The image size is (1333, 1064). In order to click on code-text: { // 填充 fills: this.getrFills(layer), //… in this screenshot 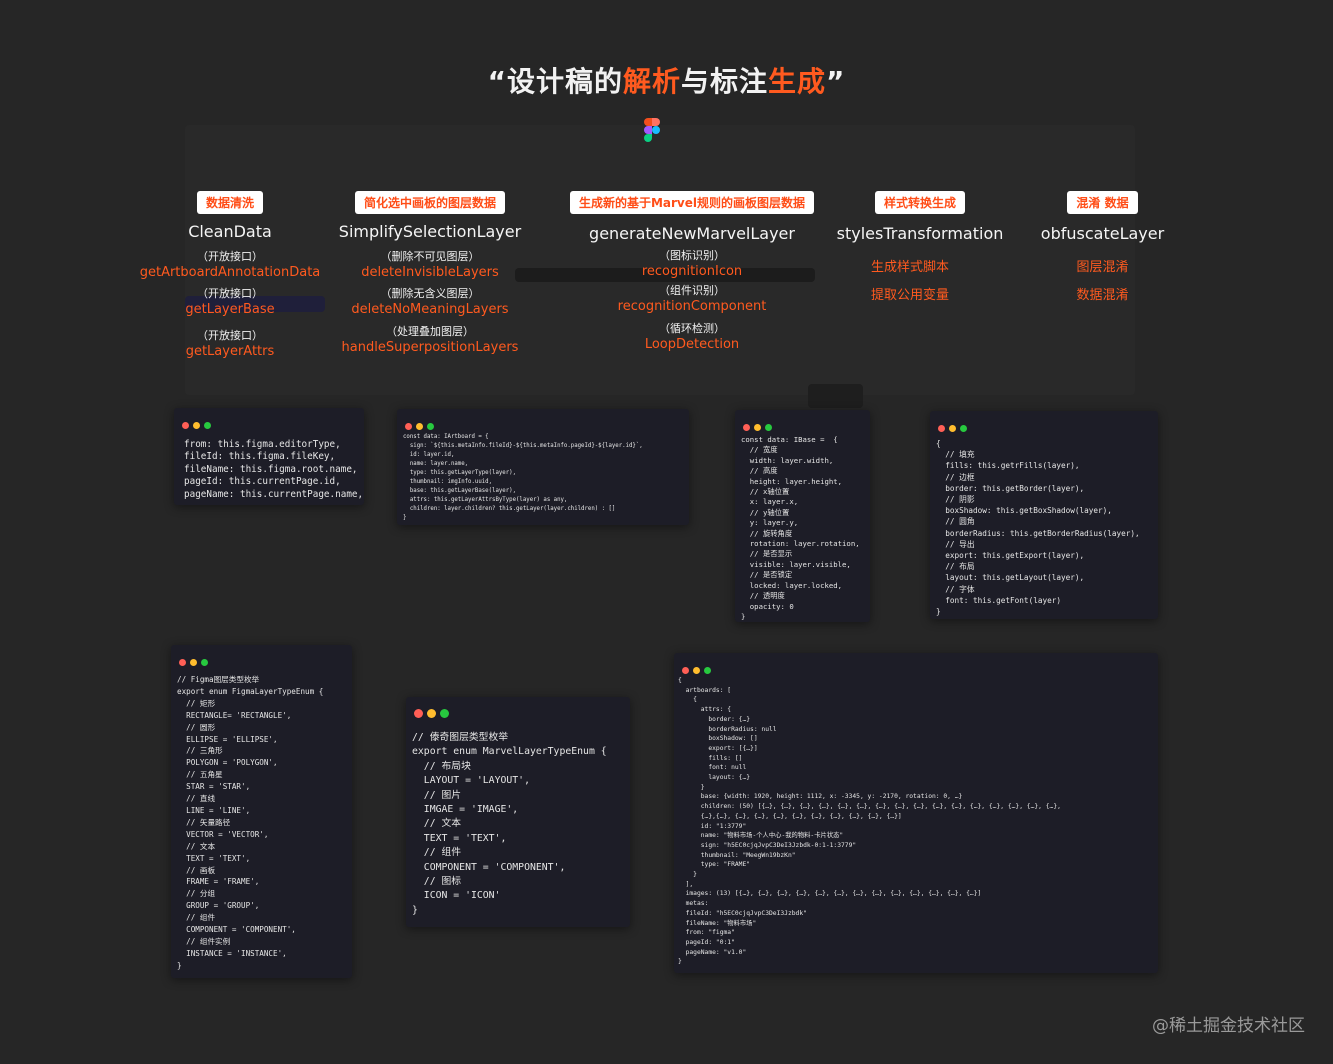, I will do `click(1038, 528)`.